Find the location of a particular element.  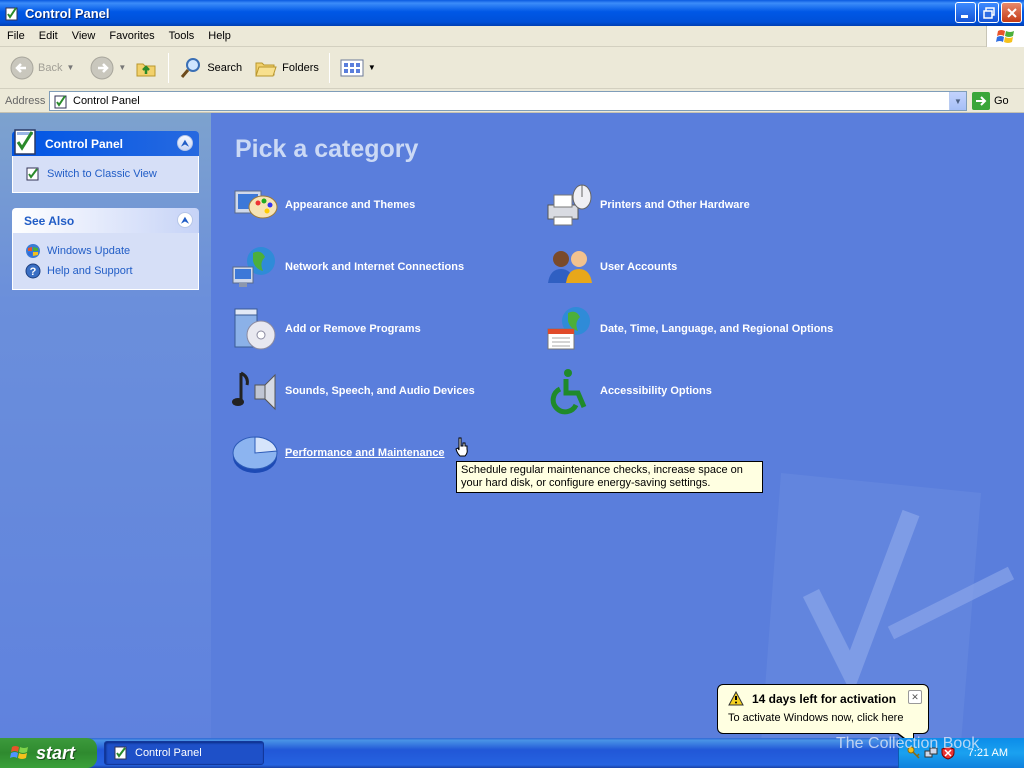

switch-classic-view-label: Switch to Classic View is located at coordinates (102, 174).